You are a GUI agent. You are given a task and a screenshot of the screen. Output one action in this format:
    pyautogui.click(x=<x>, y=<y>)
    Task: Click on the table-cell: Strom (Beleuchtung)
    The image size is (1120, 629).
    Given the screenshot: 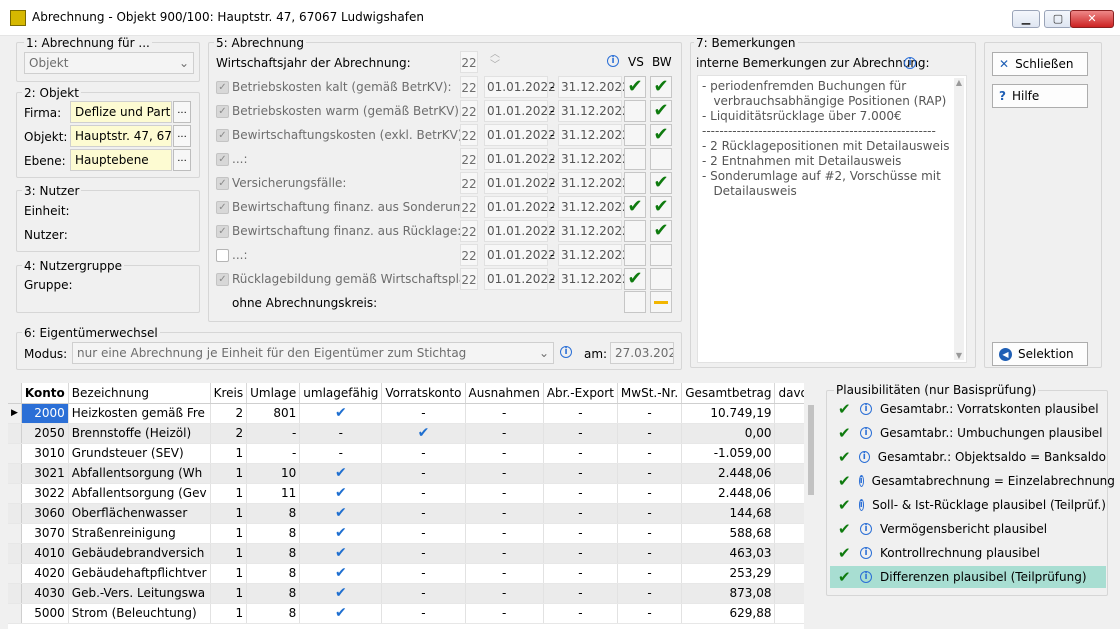 What is the action you would take?
    pyautogui.click(x=139, y=613)
    